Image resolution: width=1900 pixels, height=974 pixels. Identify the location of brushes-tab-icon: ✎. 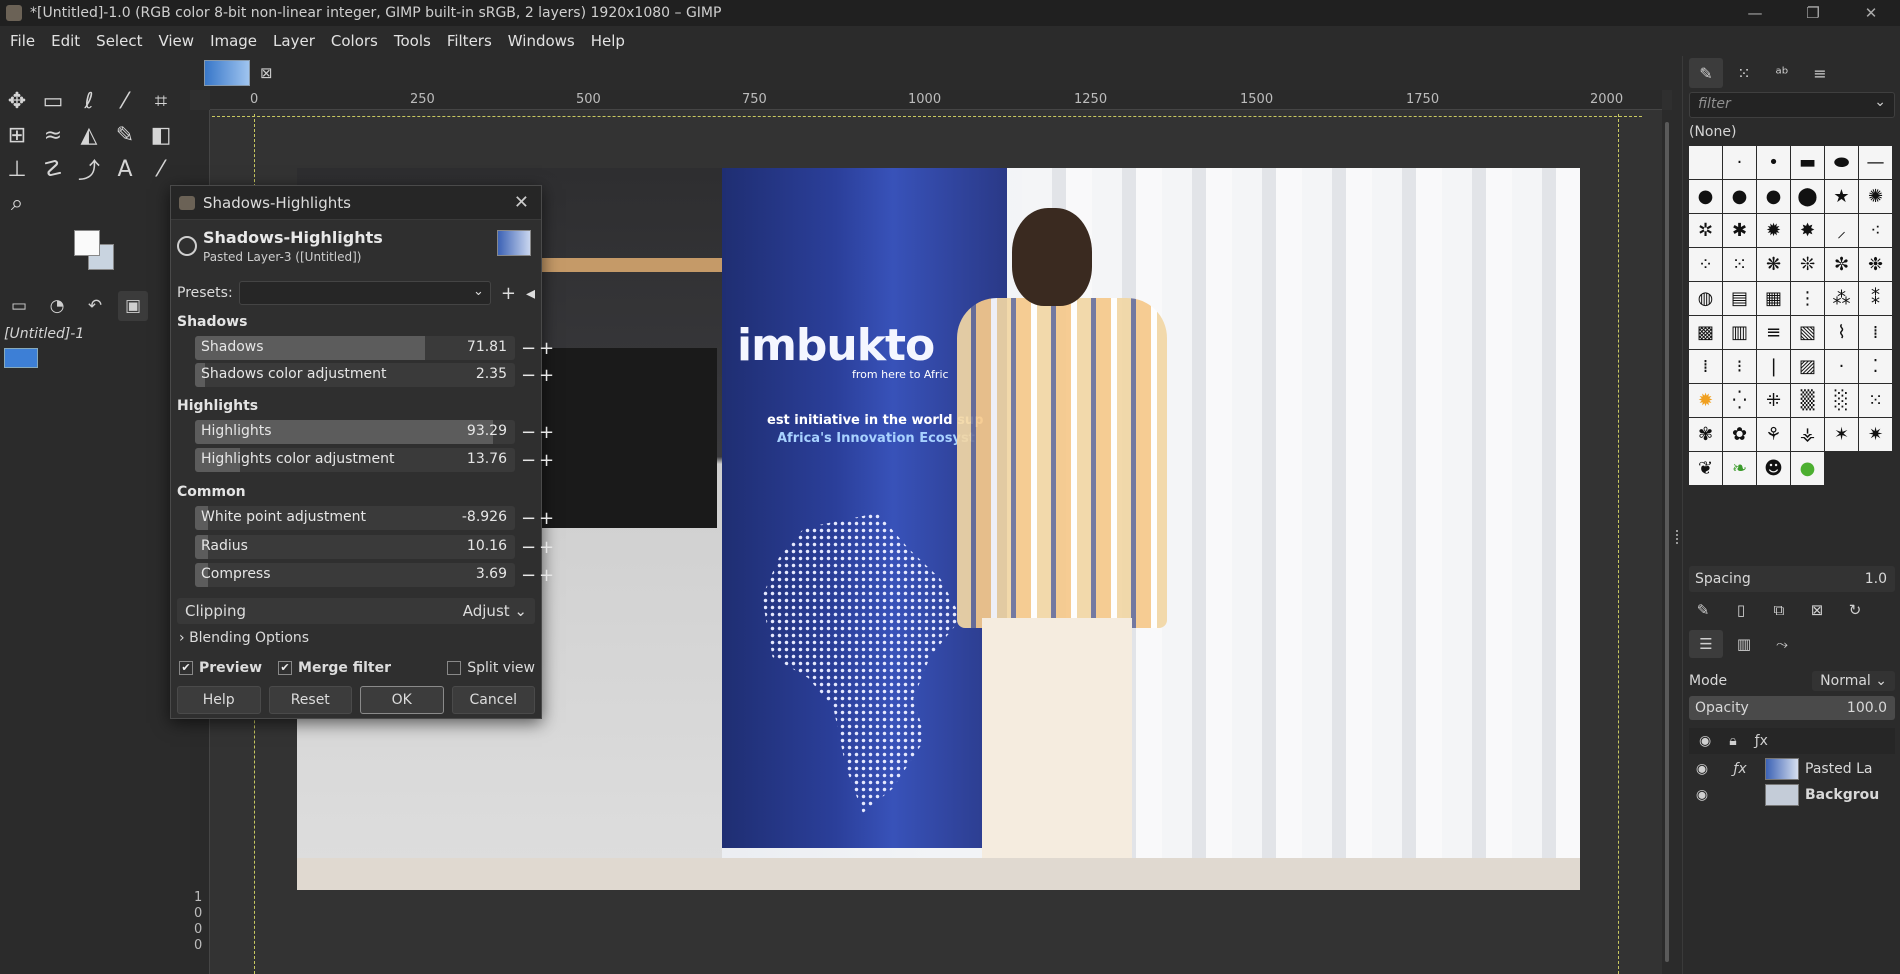
(1706, 73).